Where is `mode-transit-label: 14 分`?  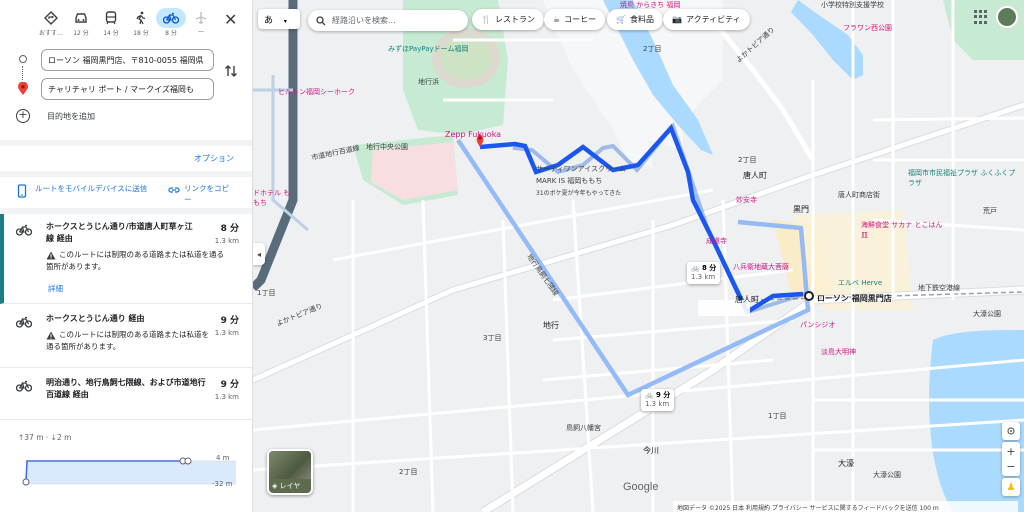 mode-transit-label: 14 分 is located at coordinates (111, 33).